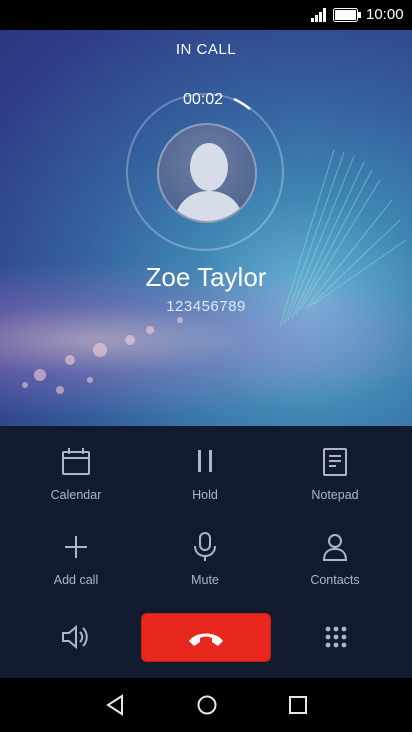 Image resolution: width=412 pixels, height=732 pixels. I want to click on calendar-label: Calendar, so click(76, 495).